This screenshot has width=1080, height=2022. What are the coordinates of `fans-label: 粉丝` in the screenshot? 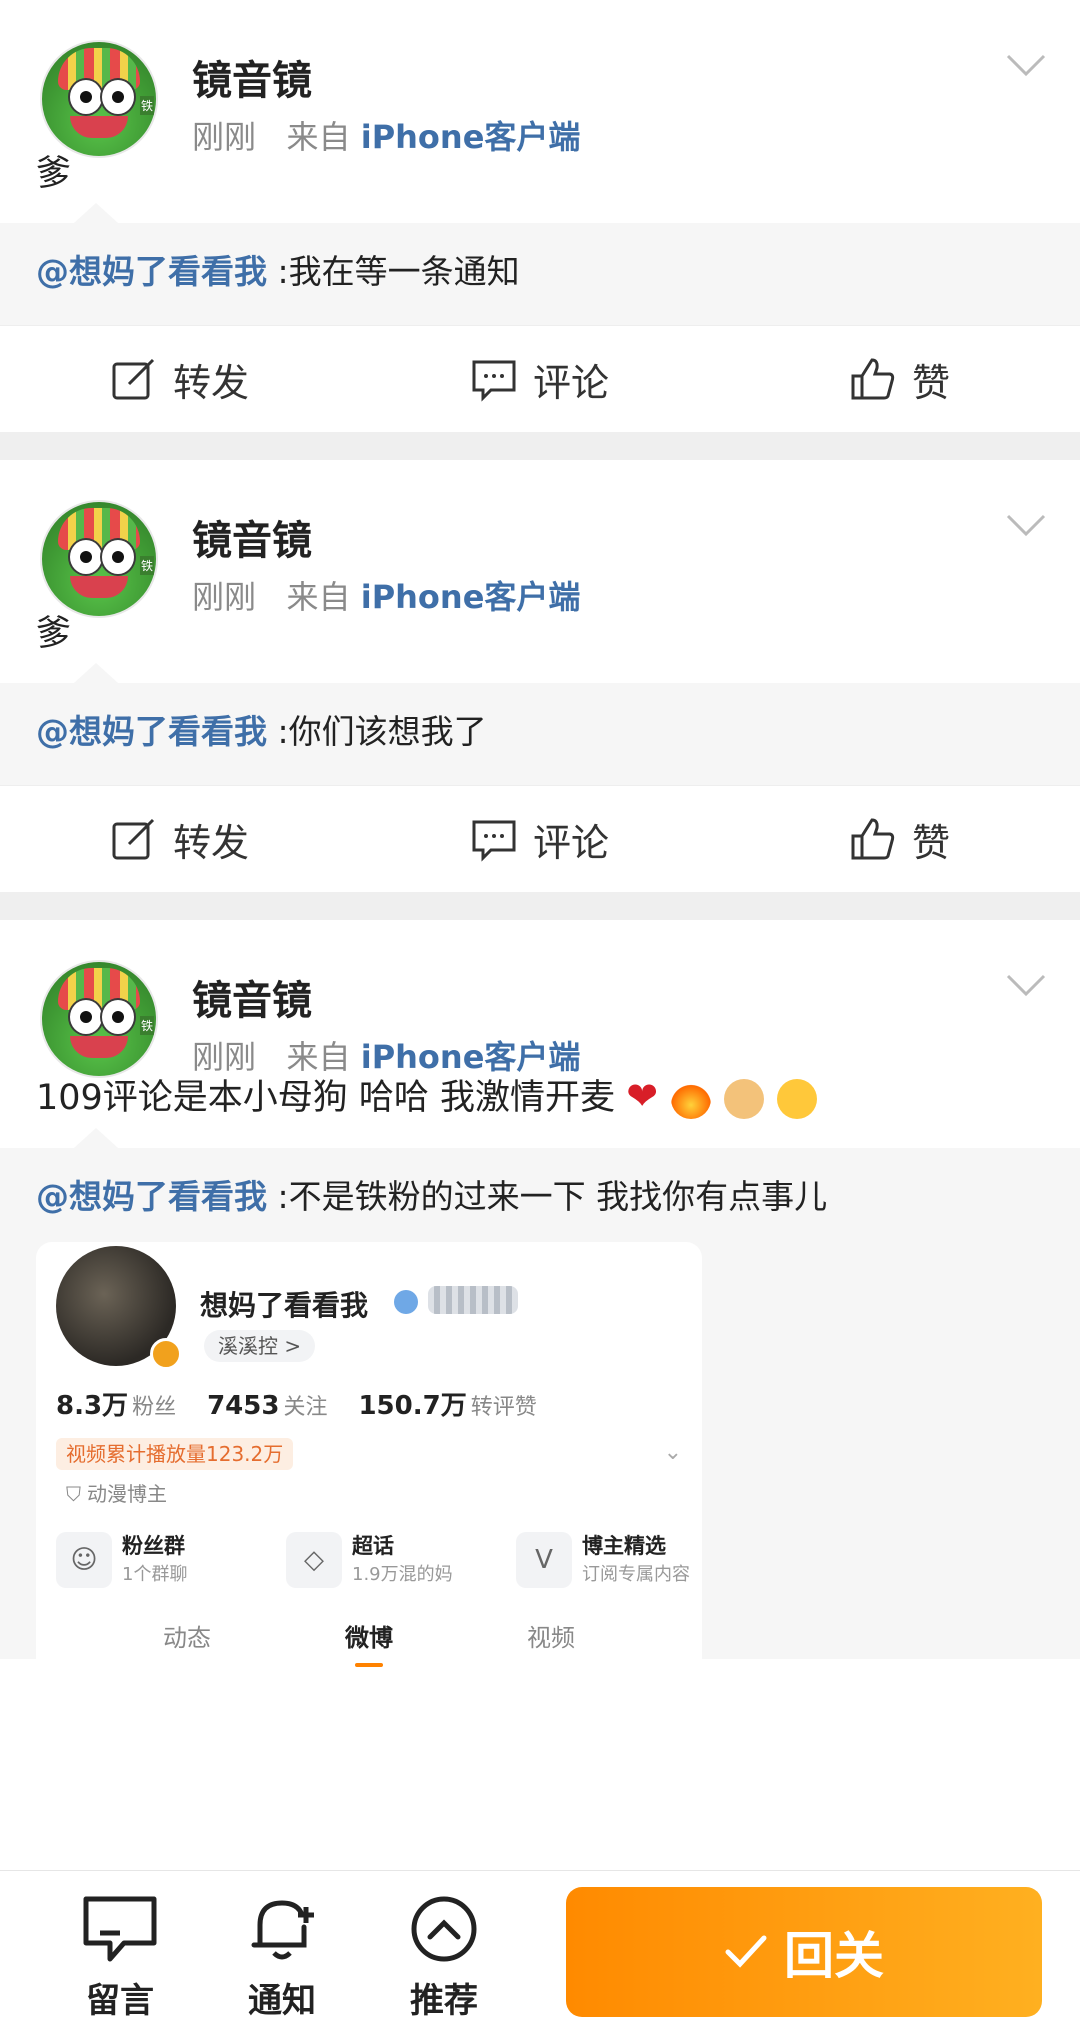 It's located at (154, 1407).